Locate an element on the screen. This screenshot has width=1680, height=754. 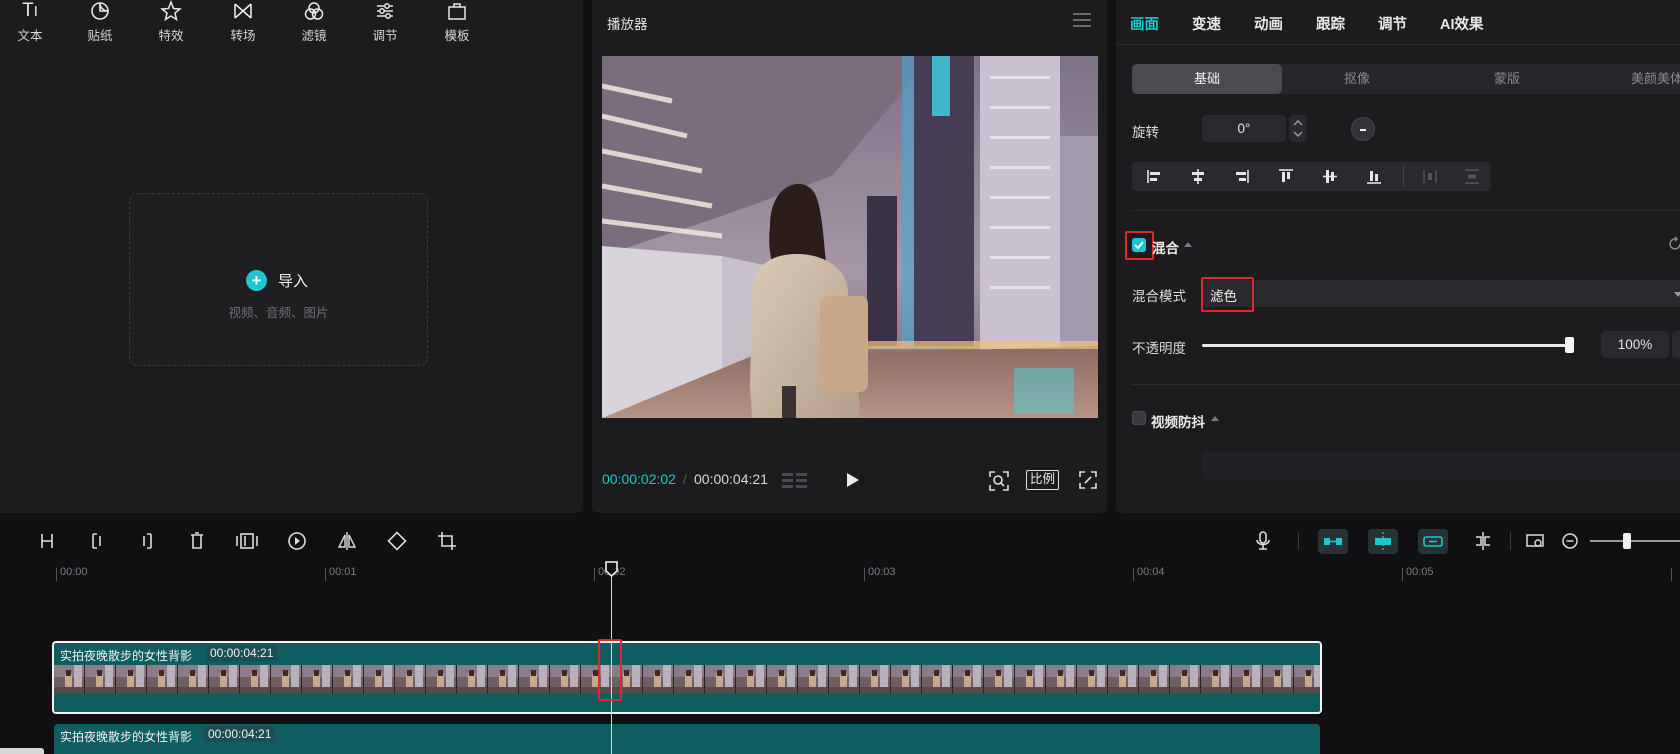
timeline-ruler: 00:00 00:01 00:02 00:03 00:04 00:05 is located at coordinates (840, 572).